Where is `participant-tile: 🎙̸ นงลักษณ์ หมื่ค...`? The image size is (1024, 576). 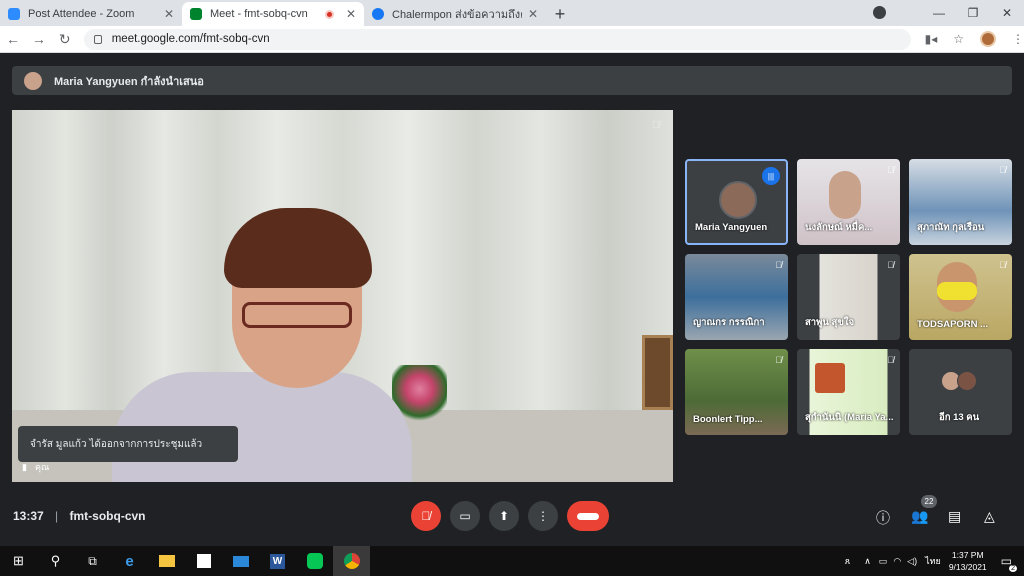
participant-tile: 🎙̸ นงลักษณ์ หมื่ค... is located at coordinates (848, 202).